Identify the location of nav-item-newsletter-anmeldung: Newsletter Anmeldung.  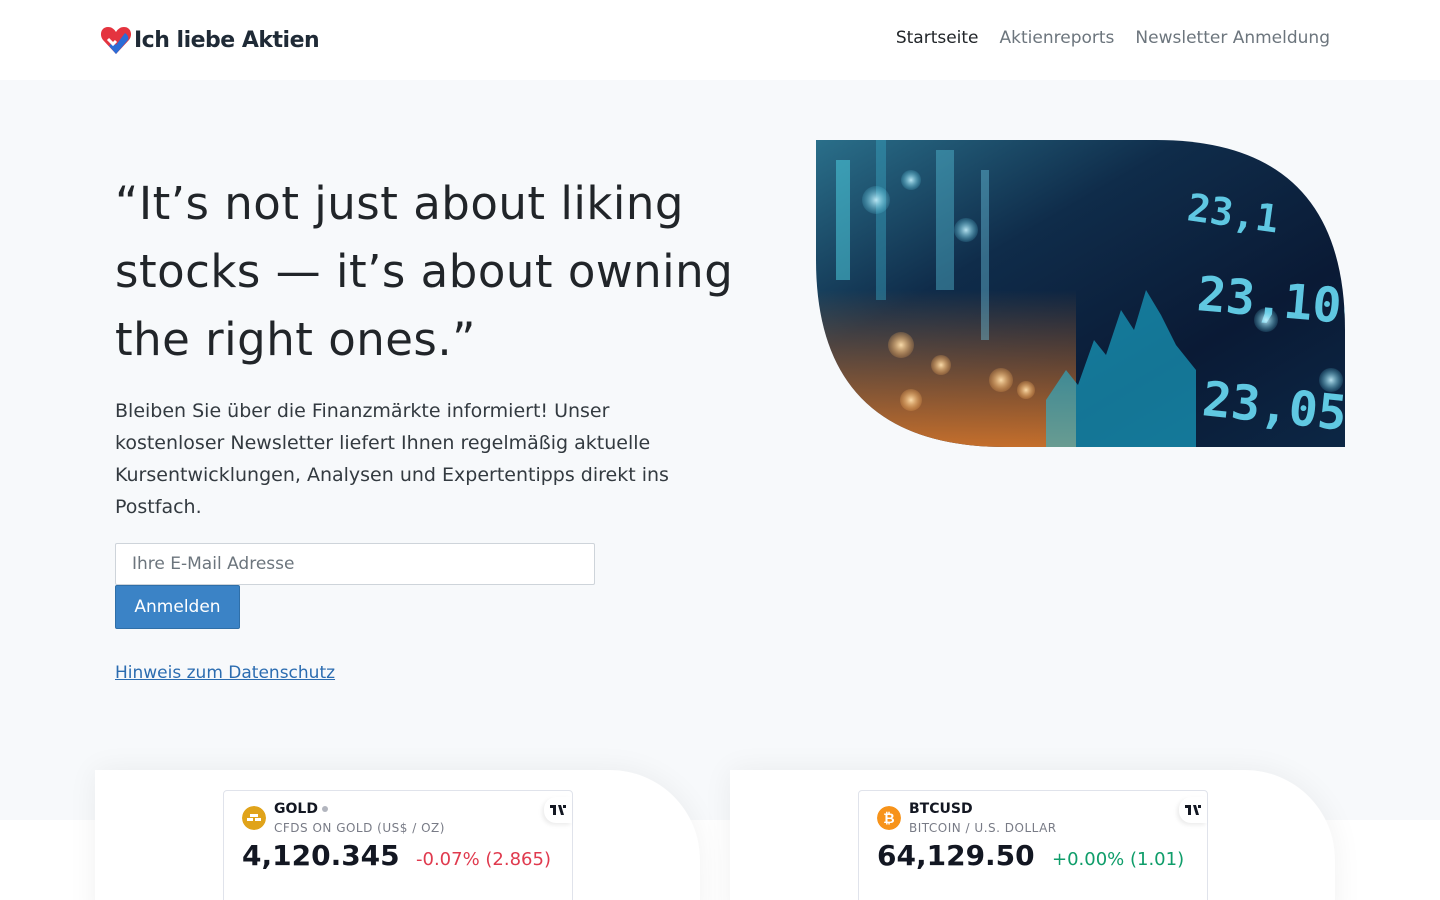
(1232, 38).